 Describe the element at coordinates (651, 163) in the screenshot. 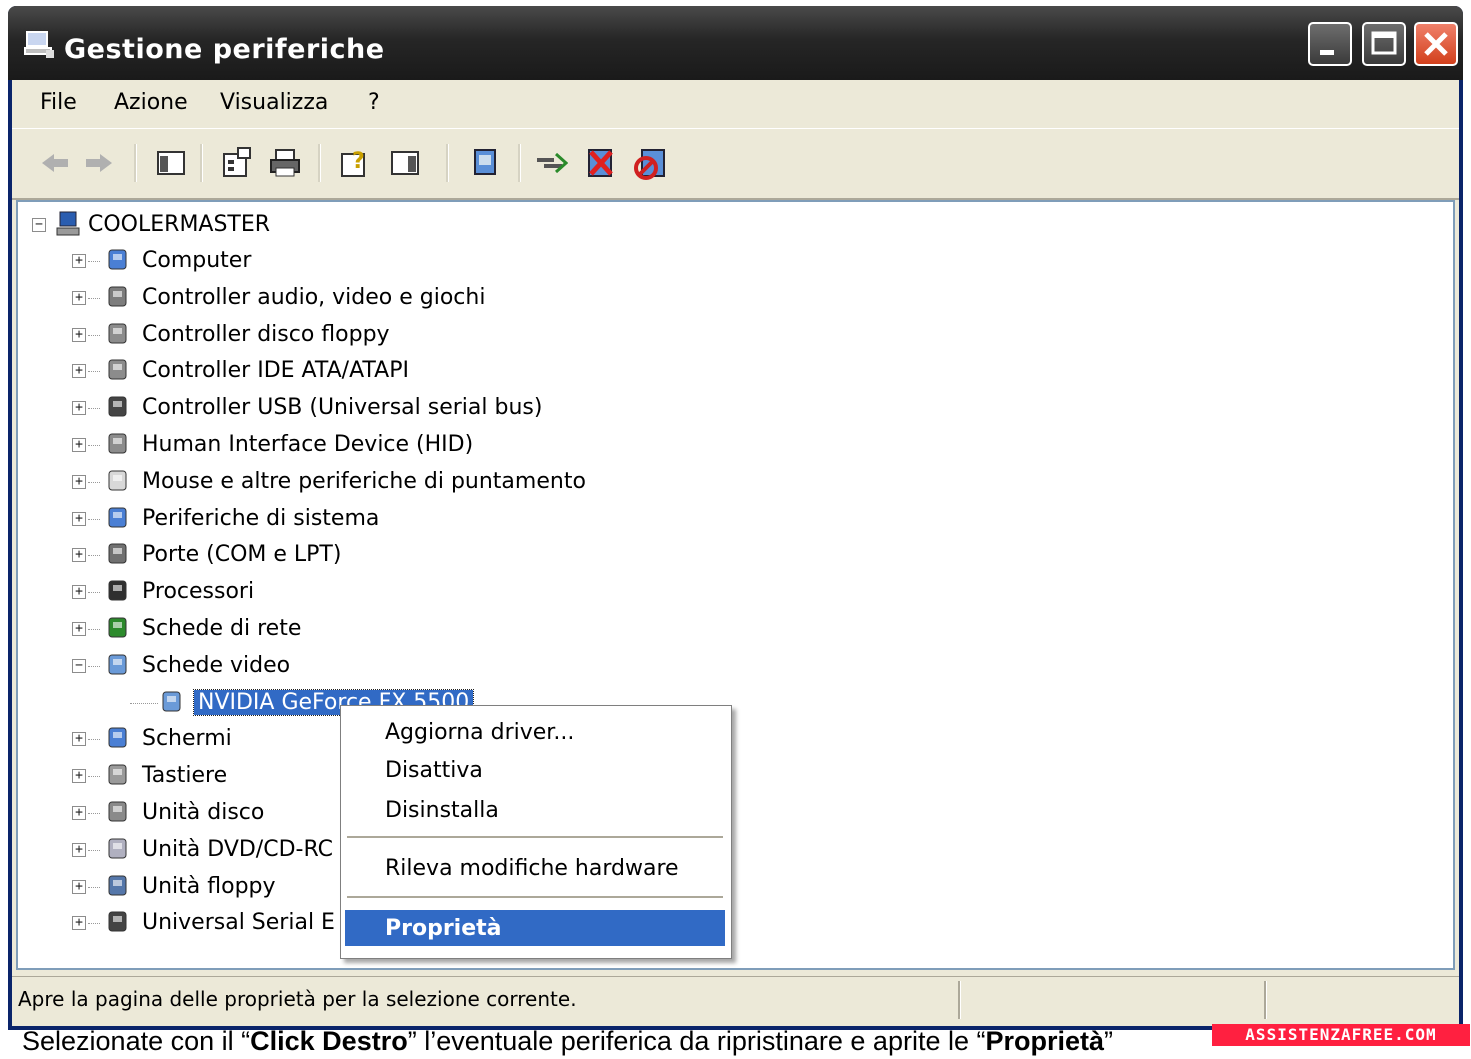

I see `disable-icon` at that location.